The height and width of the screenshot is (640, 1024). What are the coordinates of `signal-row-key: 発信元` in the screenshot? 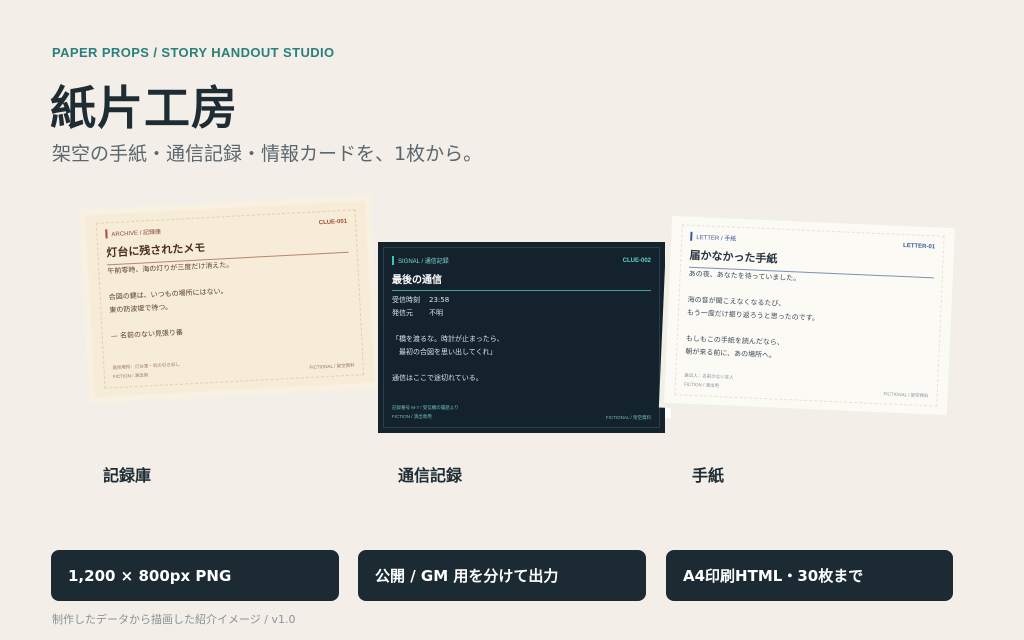 It's located at (402, 313).